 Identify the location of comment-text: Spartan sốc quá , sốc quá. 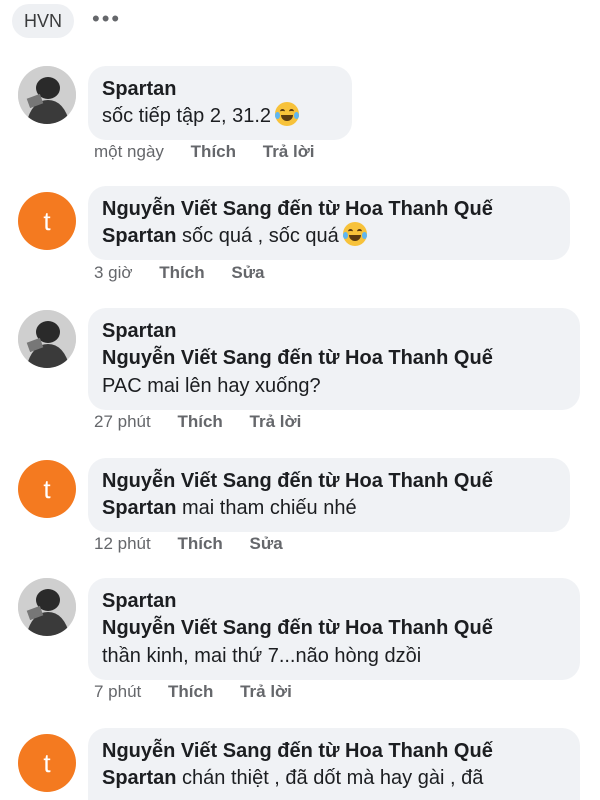
(329, 236).